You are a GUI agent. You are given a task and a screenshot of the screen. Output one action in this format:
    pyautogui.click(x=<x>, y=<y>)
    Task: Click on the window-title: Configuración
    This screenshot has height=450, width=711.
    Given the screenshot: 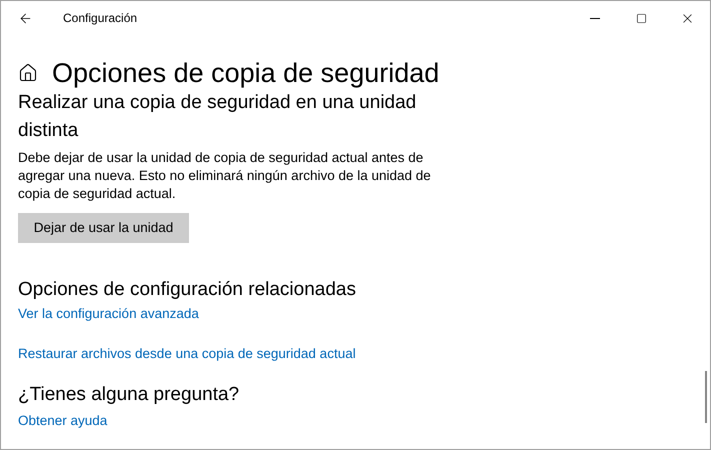 What is the action you would take?
    pyautogui.click(x=100, y=18)
    